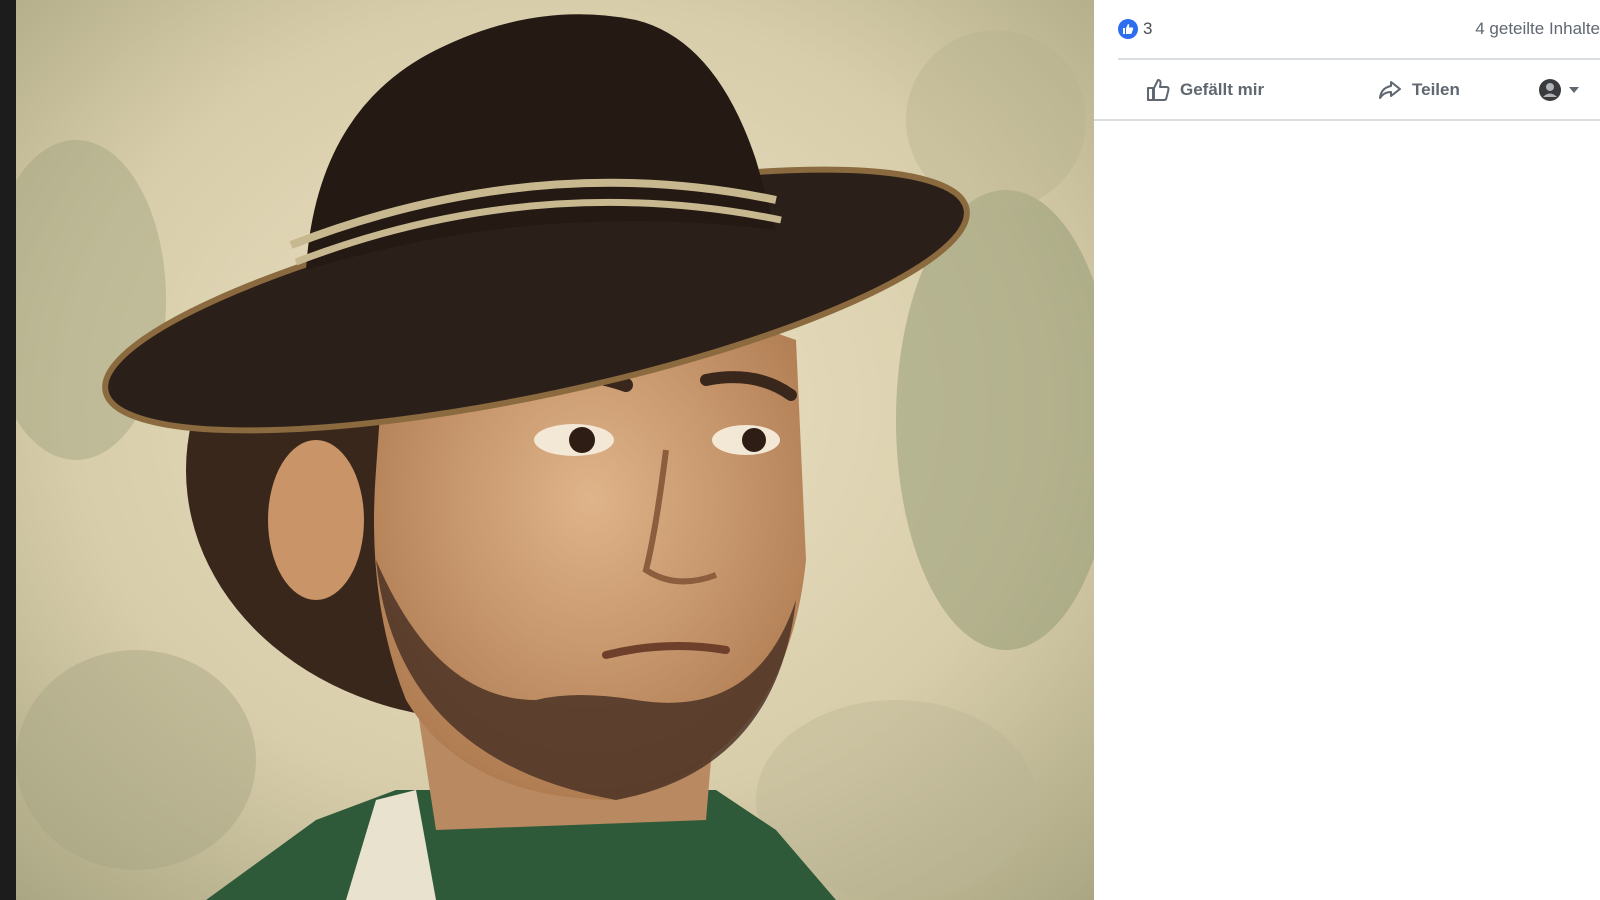 This screenshot has height=900, width=1600. Describe the element at coordinates (1347, 29) in the screenshot. I see `reaction-summary: 3 4 geteilte Inhalte` at that location.